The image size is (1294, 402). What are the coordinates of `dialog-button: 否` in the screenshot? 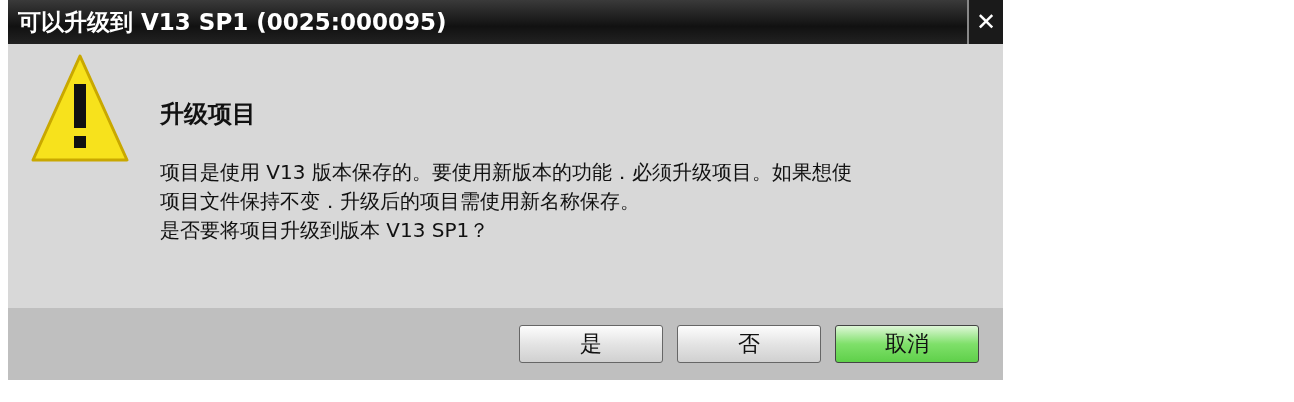 It's located at (749, 344).